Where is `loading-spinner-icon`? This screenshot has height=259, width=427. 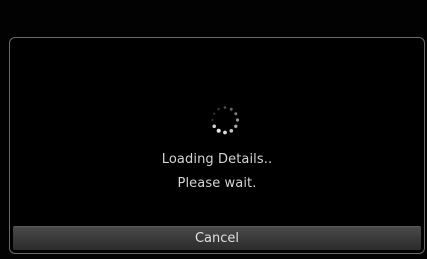
loading-spinner-icon is located at coordinates (225, 120).